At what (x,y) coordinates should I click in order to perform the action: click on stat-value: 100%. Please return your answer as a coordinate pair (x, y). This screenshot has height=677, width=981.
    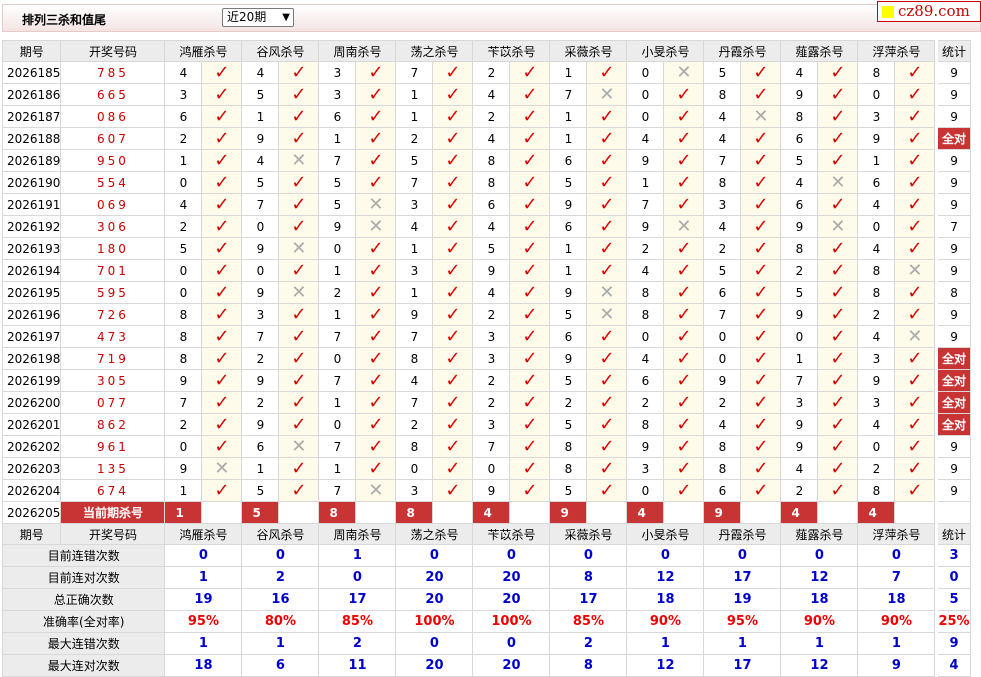
    Looking at the image, I should click on (511, 621).